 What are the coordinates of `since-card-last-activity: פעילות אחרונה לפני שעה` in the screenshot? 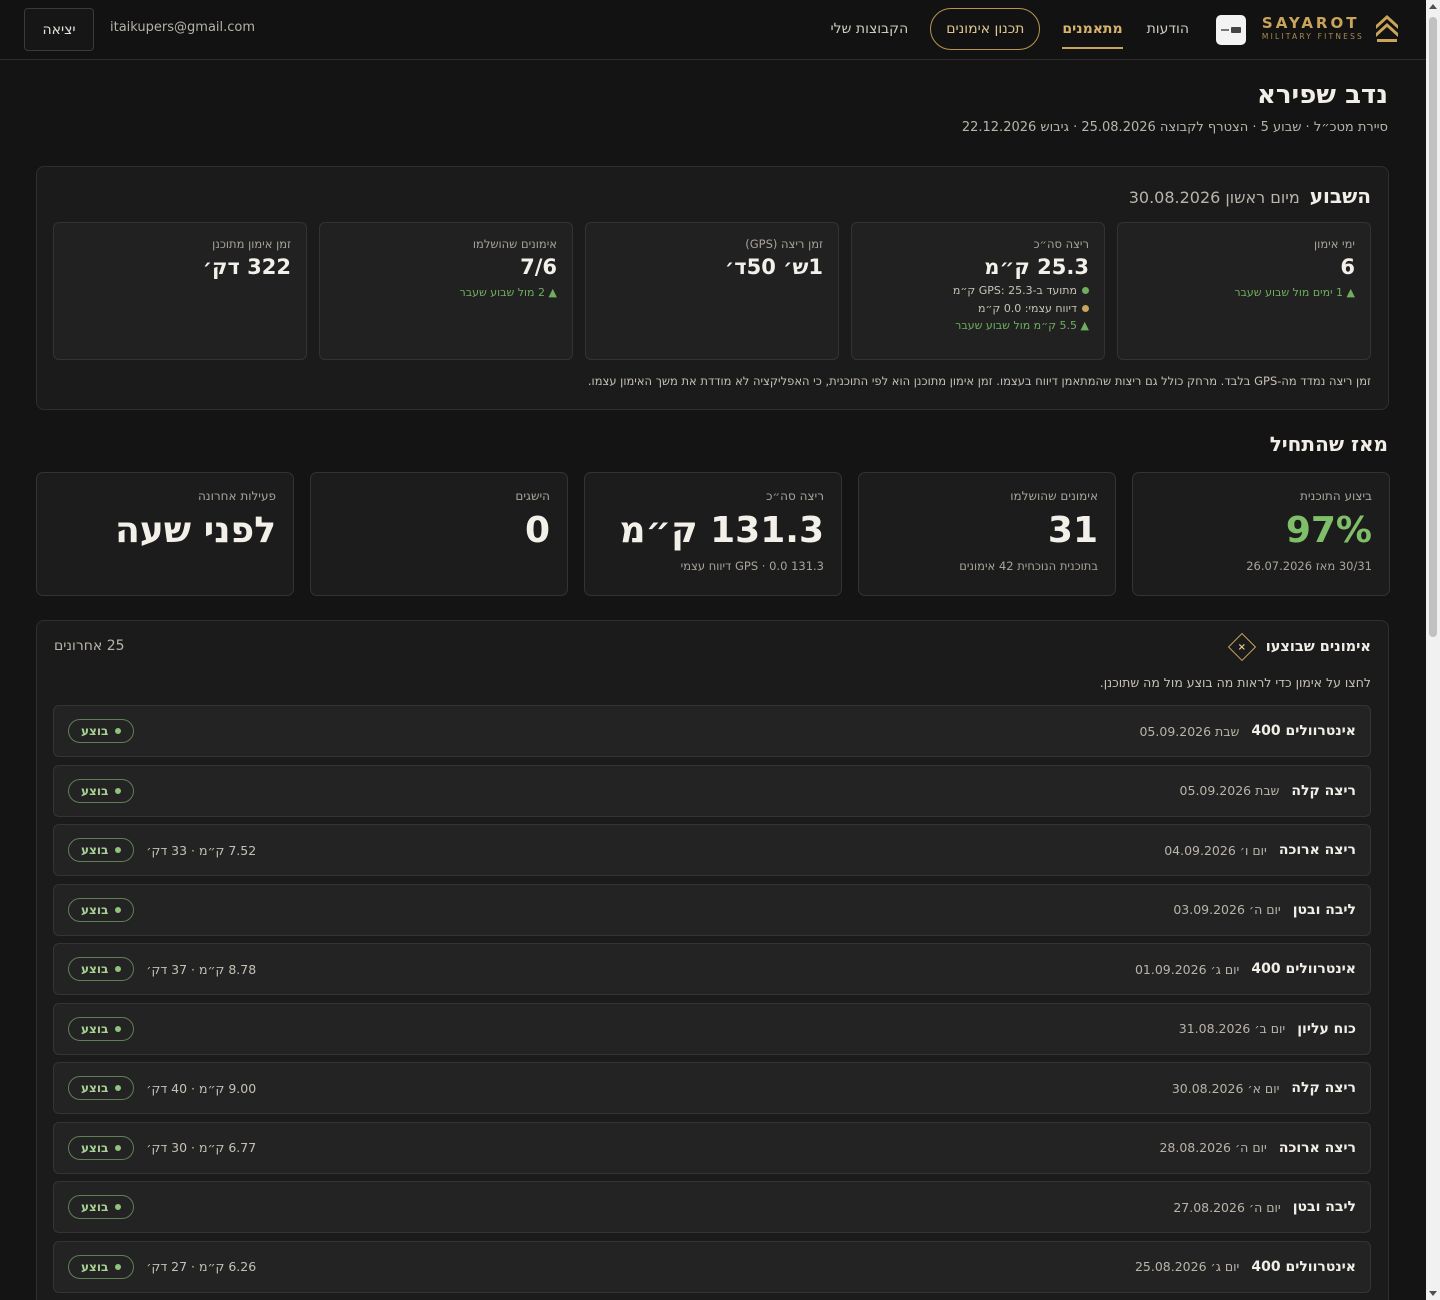 It's located at (165, 534).